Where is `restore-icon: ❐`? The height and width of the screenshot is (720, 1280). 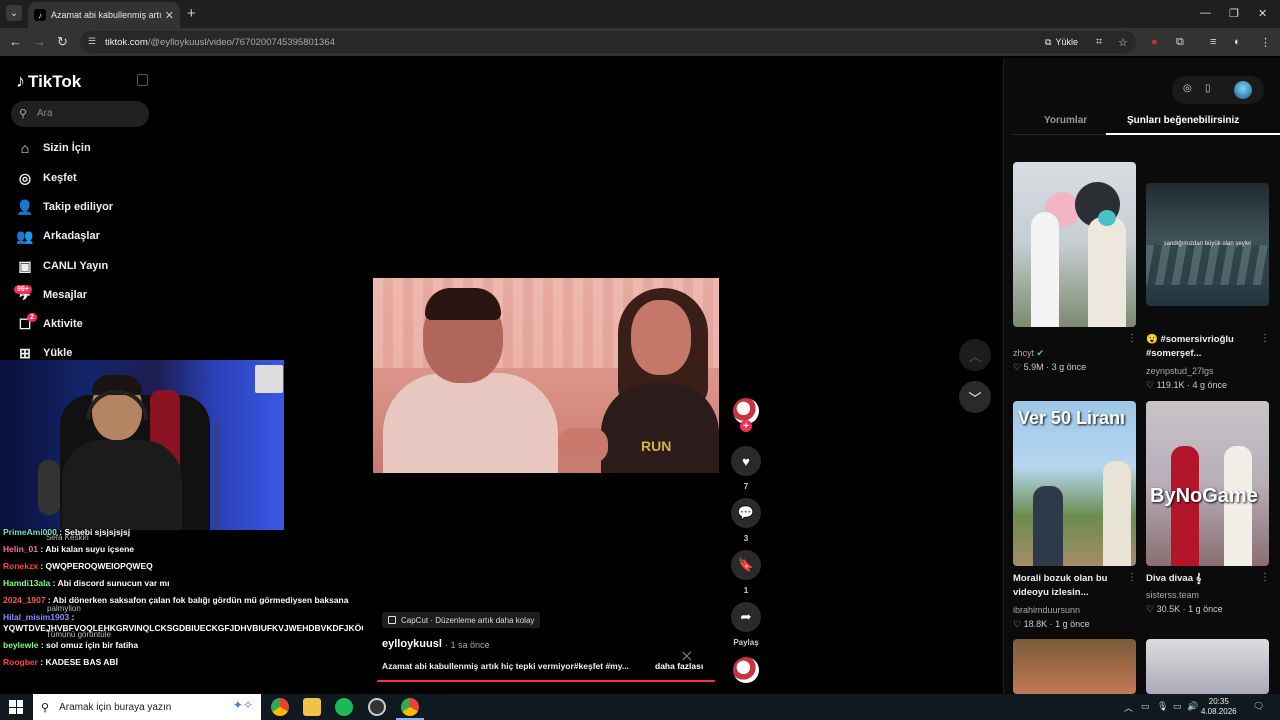
restore-icon: ❐ is located at coordinates (1234, 13).